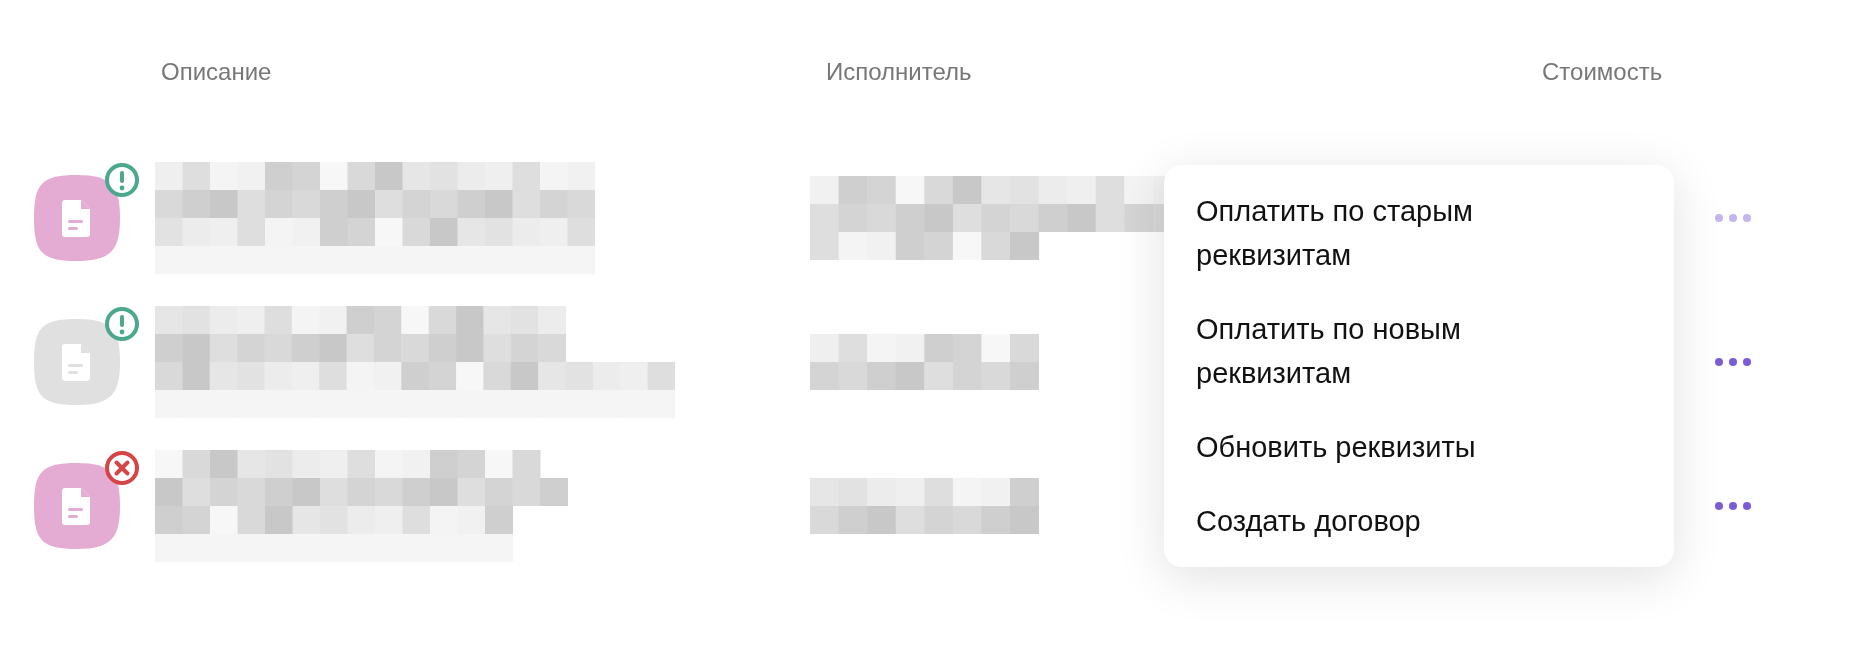  What do you see at coordinates (122, 468) in the screenshot?
I see `error-icon` at bounding box center [122, 468].